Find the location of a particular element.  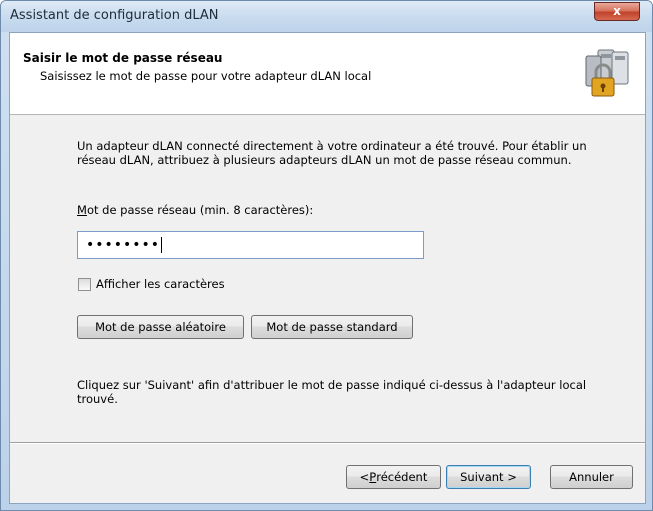

password-label-accesskey: M is located at coordinates (82, 210).